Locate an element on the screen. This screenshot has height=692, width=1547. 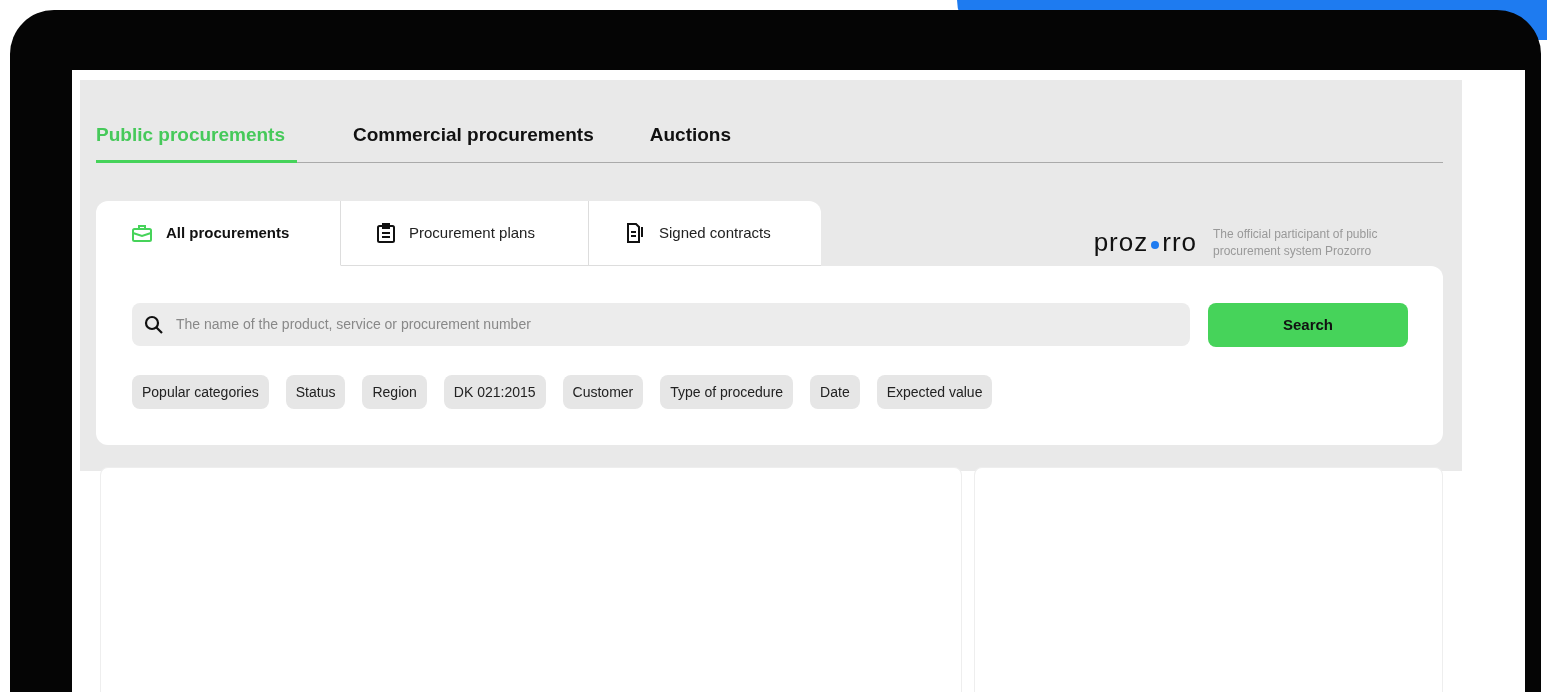
document-icon is located at coordinates (635, 232).